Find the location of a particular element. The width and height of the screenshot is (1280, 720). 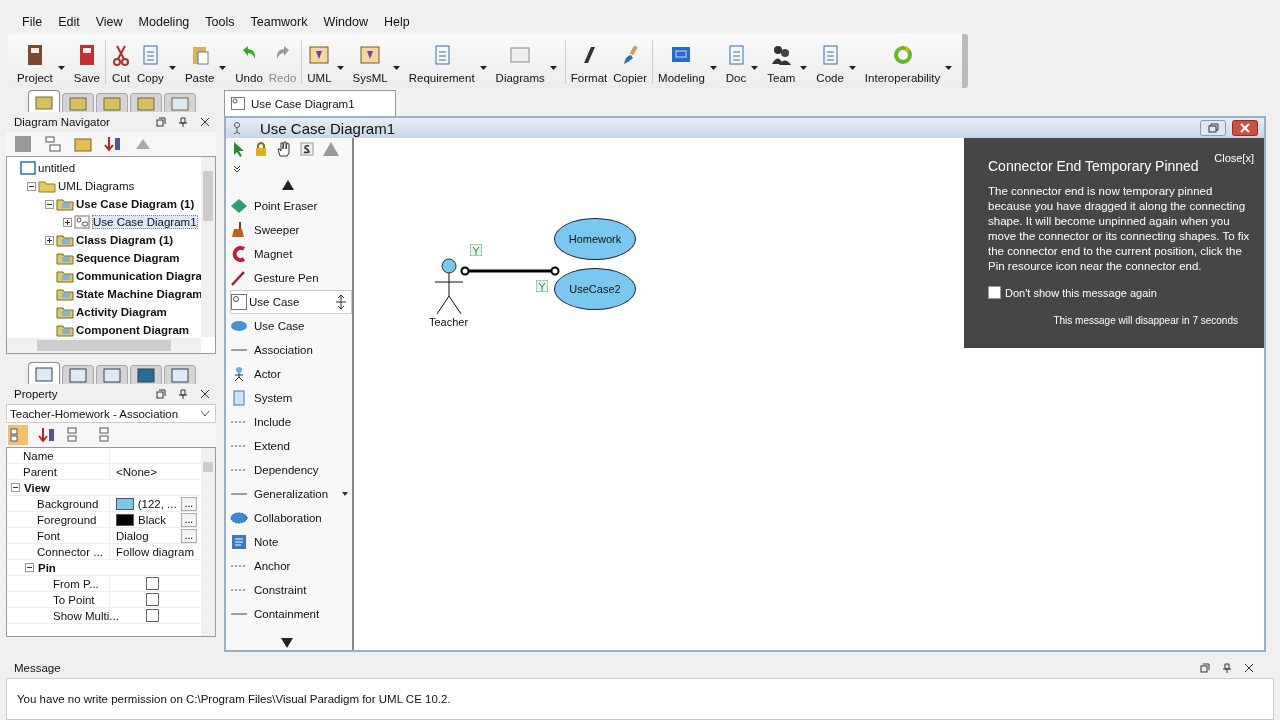

menu-item: Help is located at coordinates (396, 22).